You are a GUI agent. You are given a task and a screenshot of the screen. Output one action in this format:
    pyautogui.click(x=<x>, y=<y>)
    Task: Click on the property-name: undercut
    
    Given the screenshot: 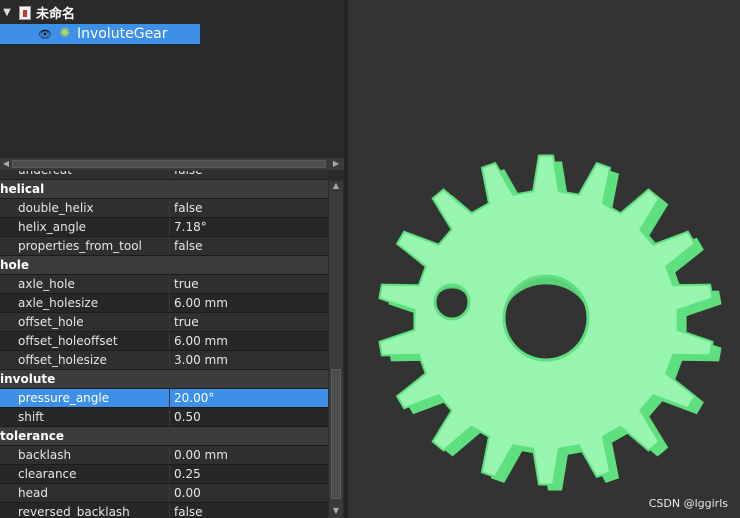 What is the action you would take?
    pyautogui.click(x=85, y=175)
    